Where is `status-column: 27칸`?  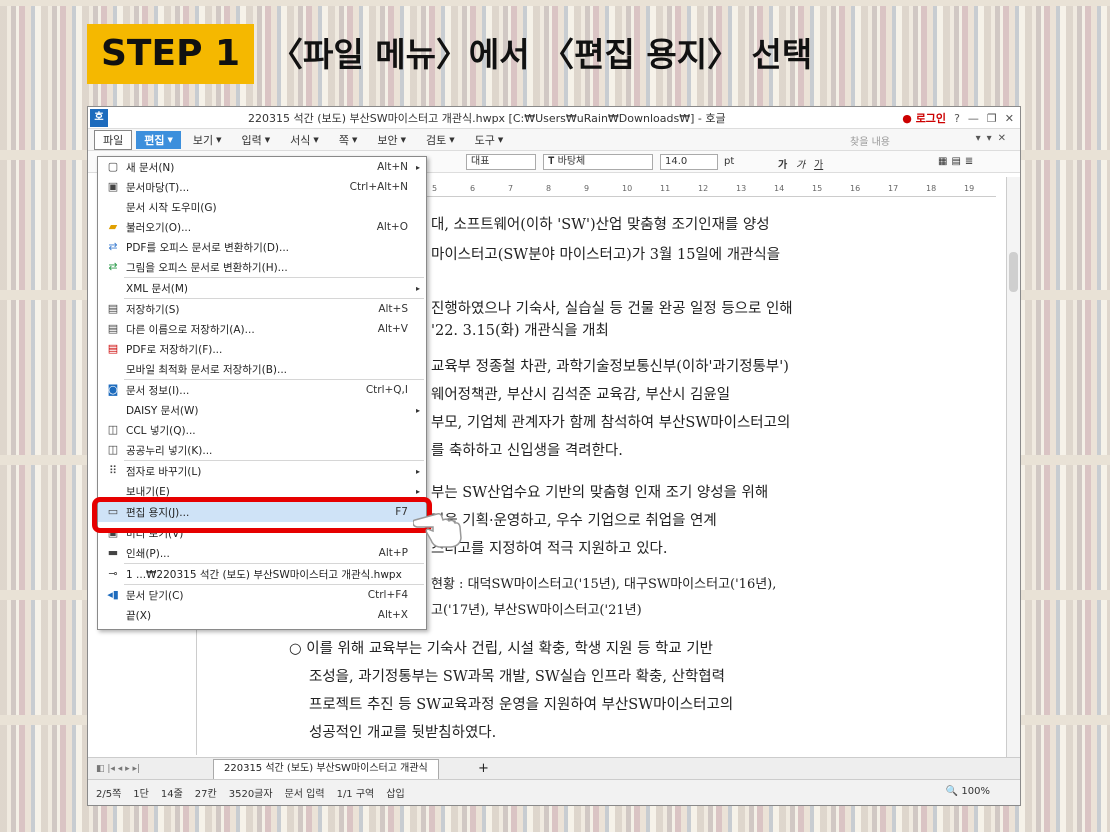
status-column: 27칸 is located at coordinates (205, 794).